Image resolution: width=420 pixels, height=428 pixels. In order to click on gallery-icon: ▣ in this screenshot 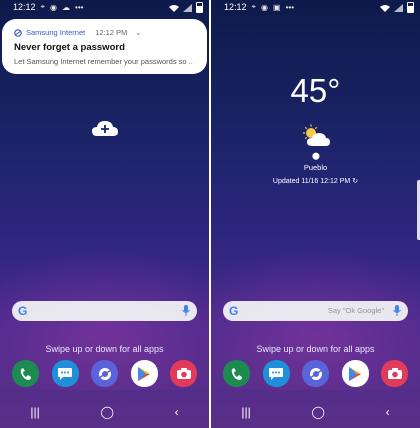, I will do `click(277, 7)`.